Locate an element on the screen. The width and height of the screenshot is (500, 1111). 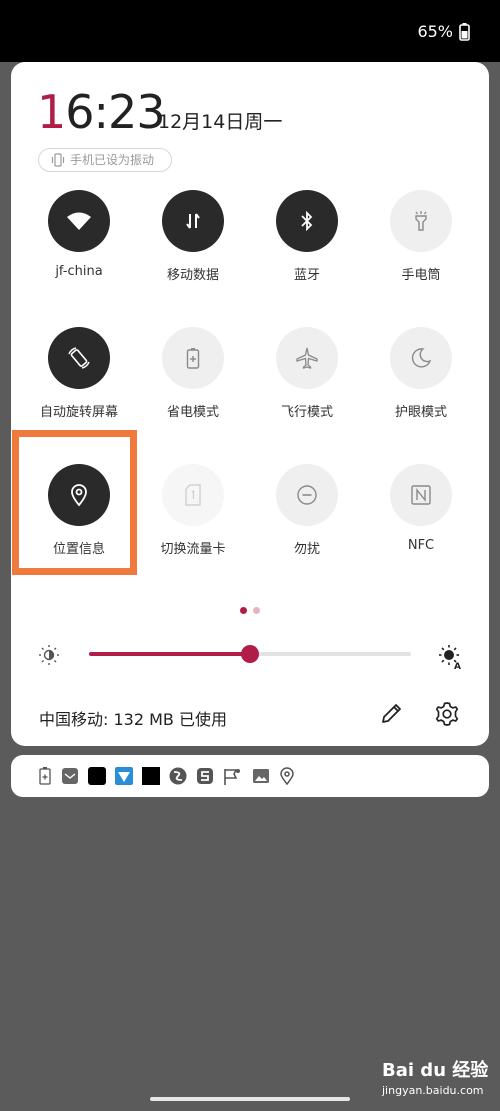
tile-eye-comfort: 护眼模式 is located at coordinates (421, 383).